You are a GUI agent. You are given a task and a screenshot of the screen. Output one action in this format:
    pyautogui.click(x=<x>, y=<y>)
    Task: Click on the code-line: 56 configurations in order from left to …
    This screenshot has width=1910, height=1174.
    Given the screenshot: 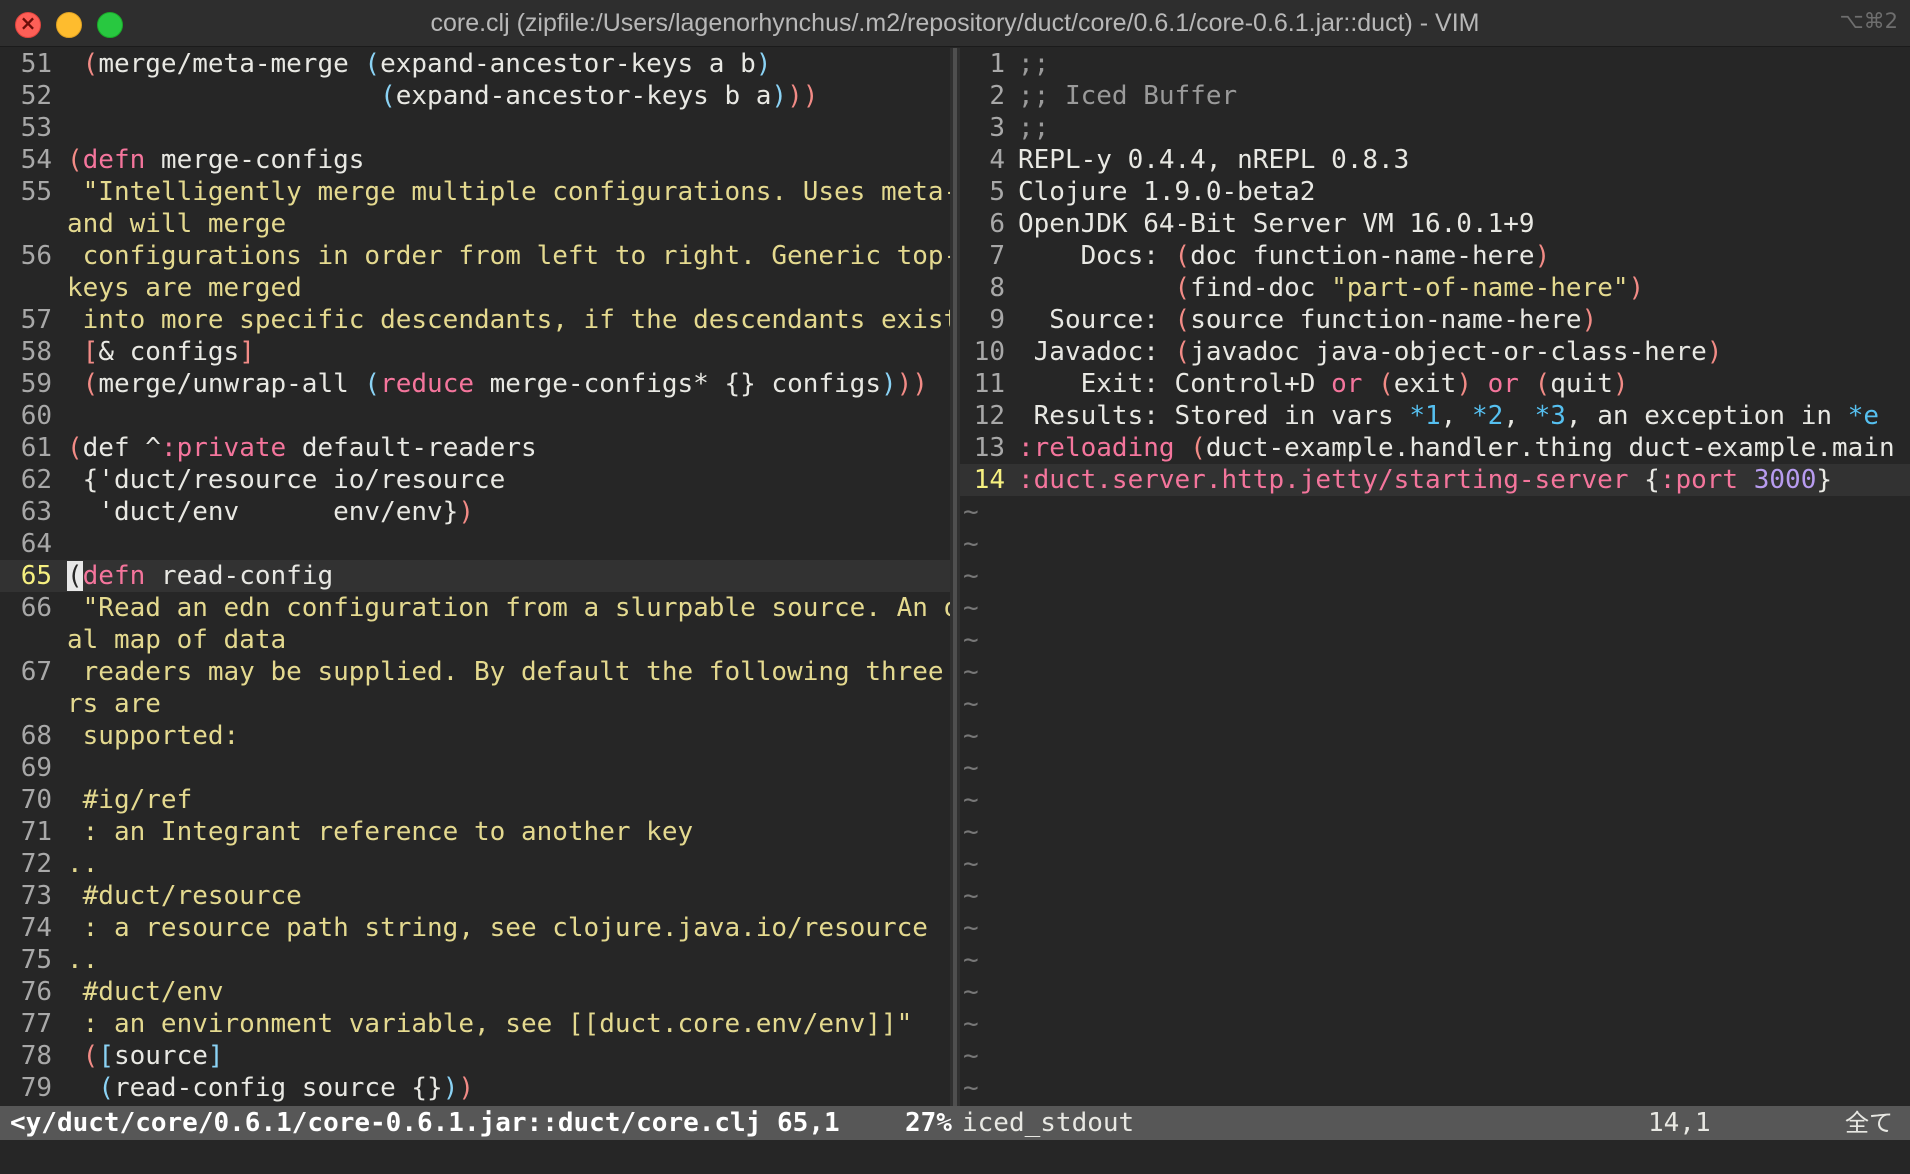 What is the action you would take?
    pyautogui.click(x=475, y=256)
    